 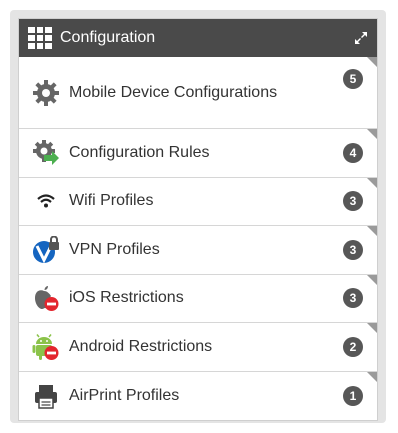 What do you see at coordinates (46, 153) in the screenshot?
I see `gear-rules-icon` at bounding box center [46, 153].